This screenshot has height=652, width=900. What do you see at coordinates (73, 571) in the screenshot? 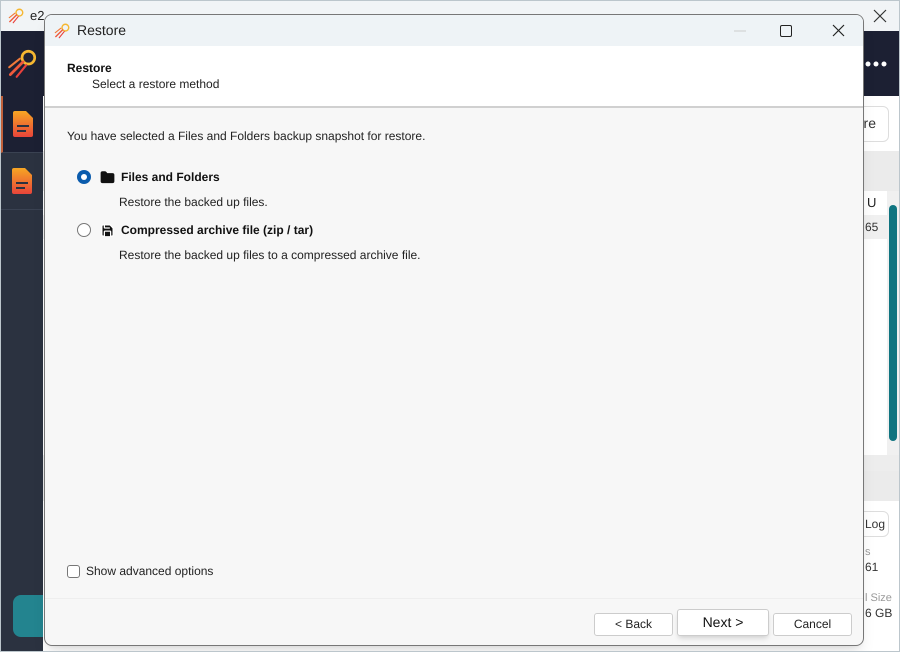
I see `checkbox` at bounding box center [73, 571].